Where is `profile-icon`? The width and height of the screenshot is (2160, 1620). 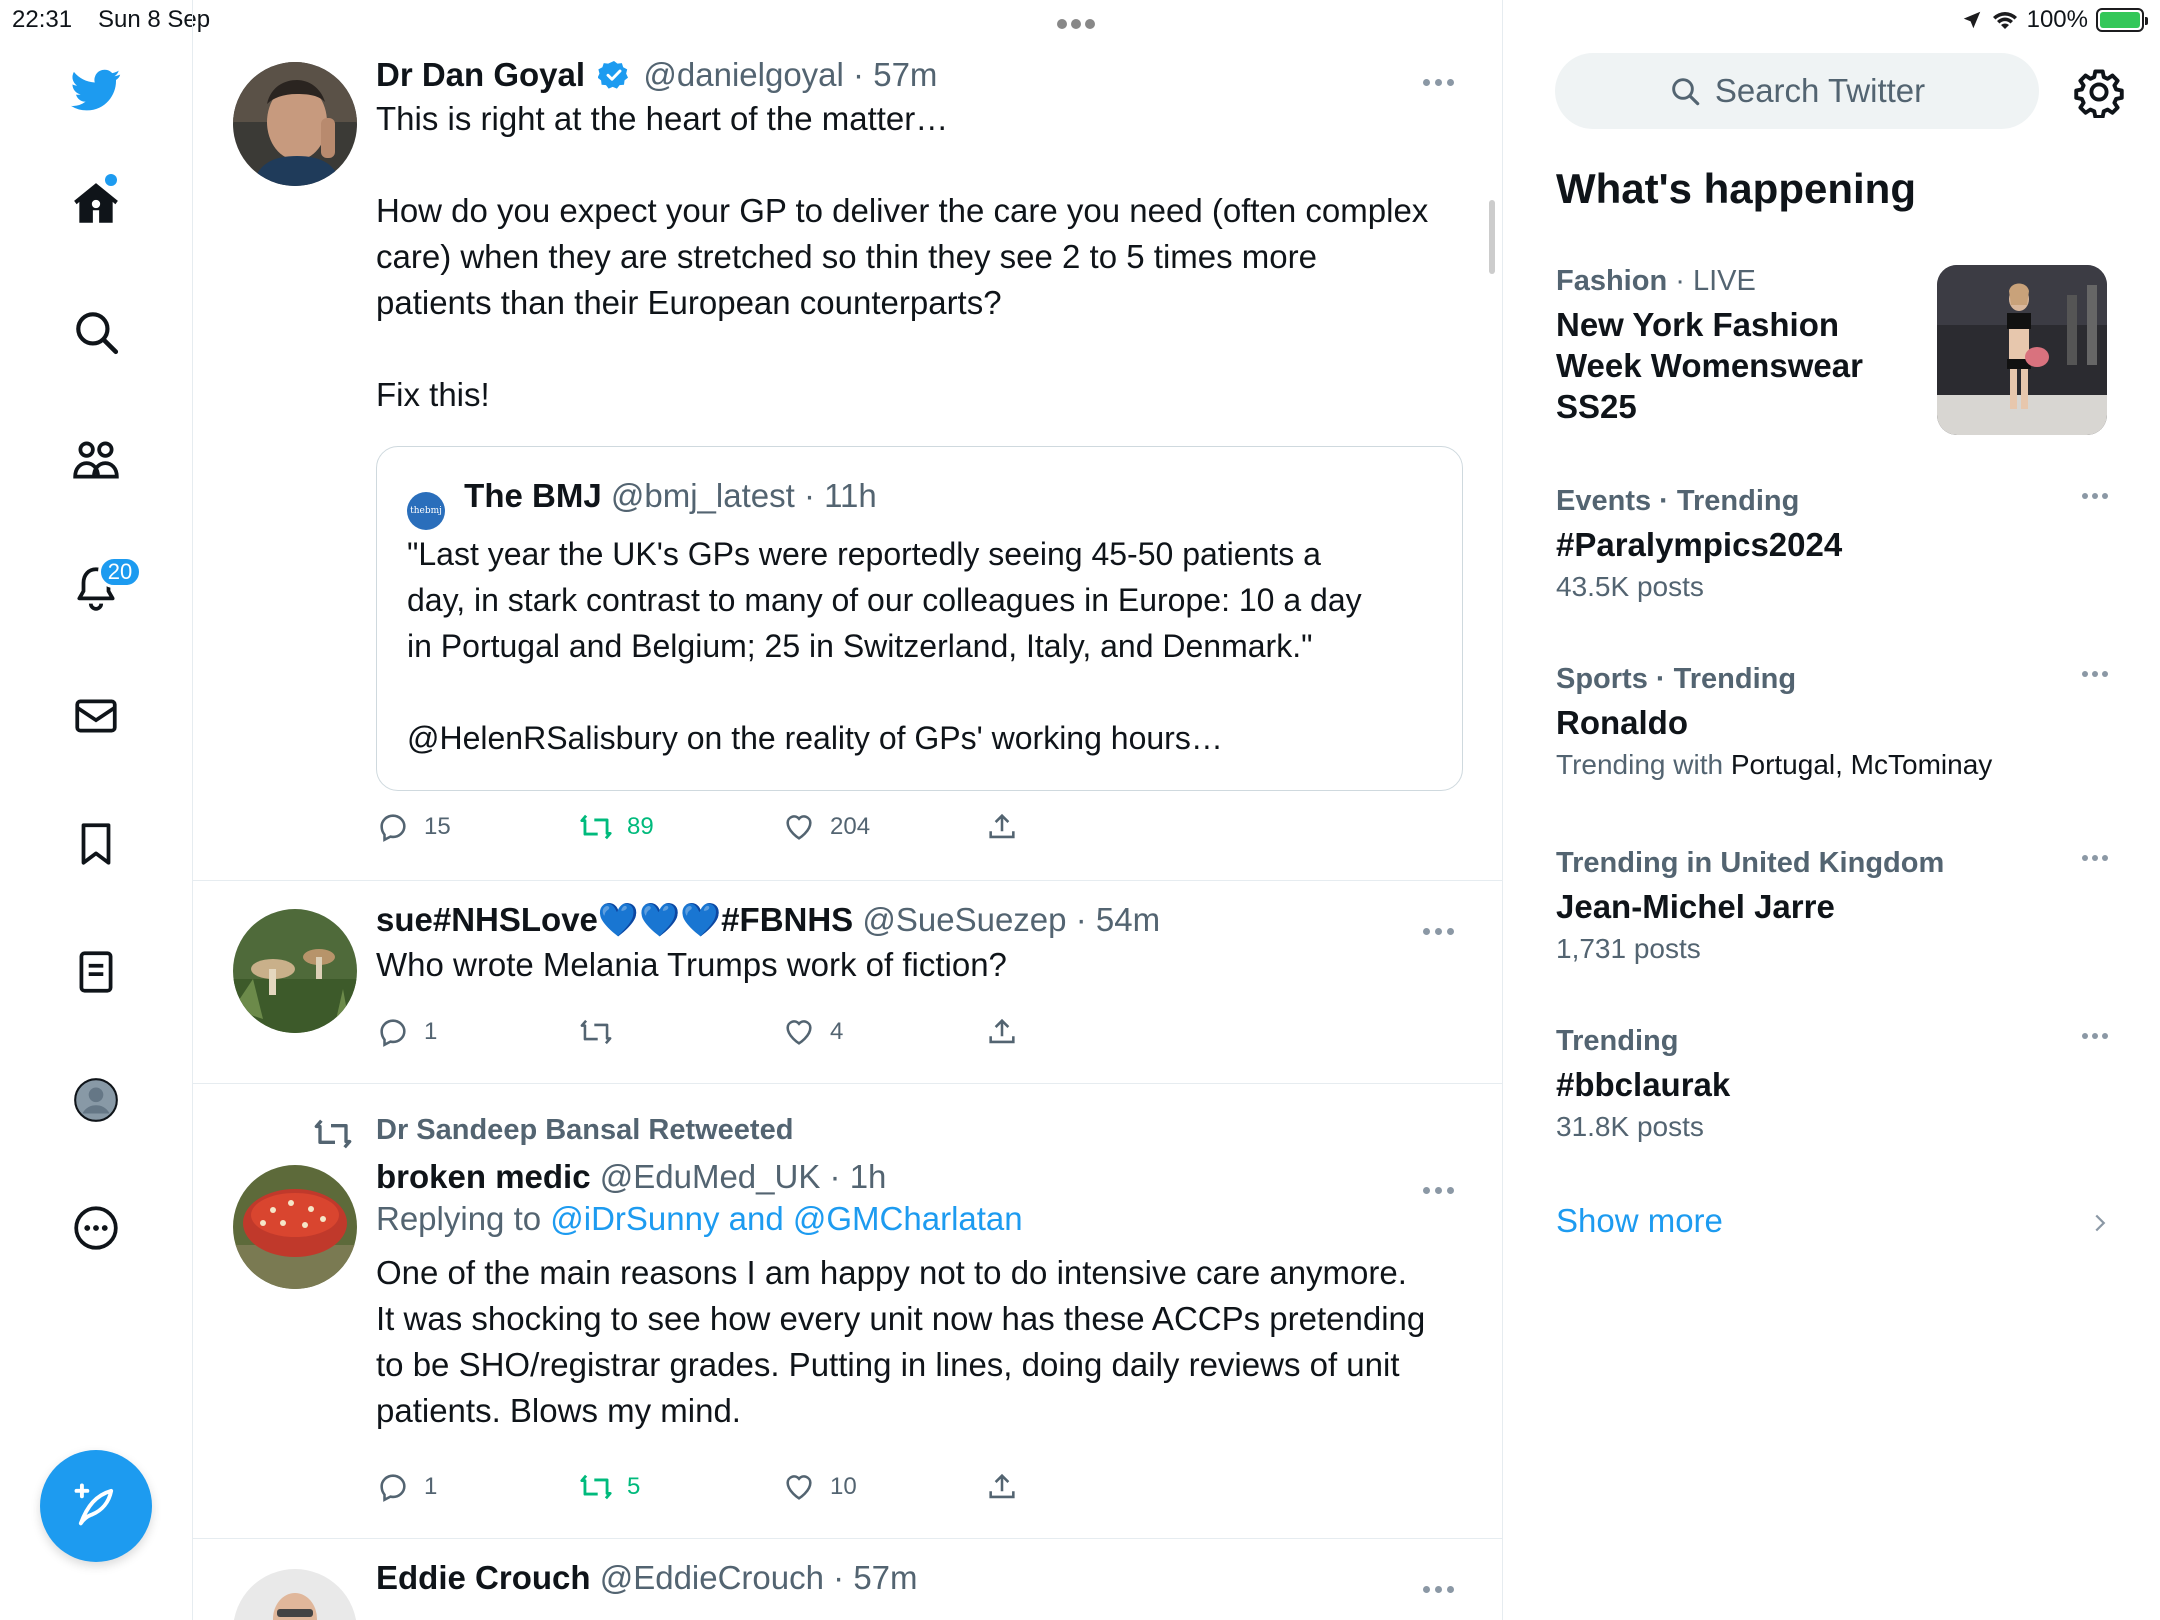
profile-icon is located at coordinates (96, 1100).